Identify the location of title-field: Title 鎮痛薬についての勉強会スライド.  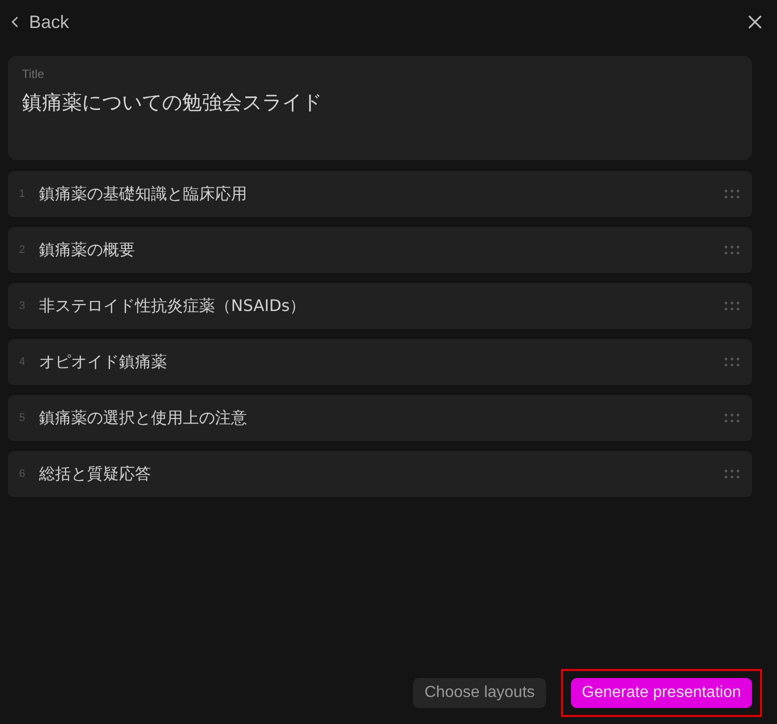
(380, 108).